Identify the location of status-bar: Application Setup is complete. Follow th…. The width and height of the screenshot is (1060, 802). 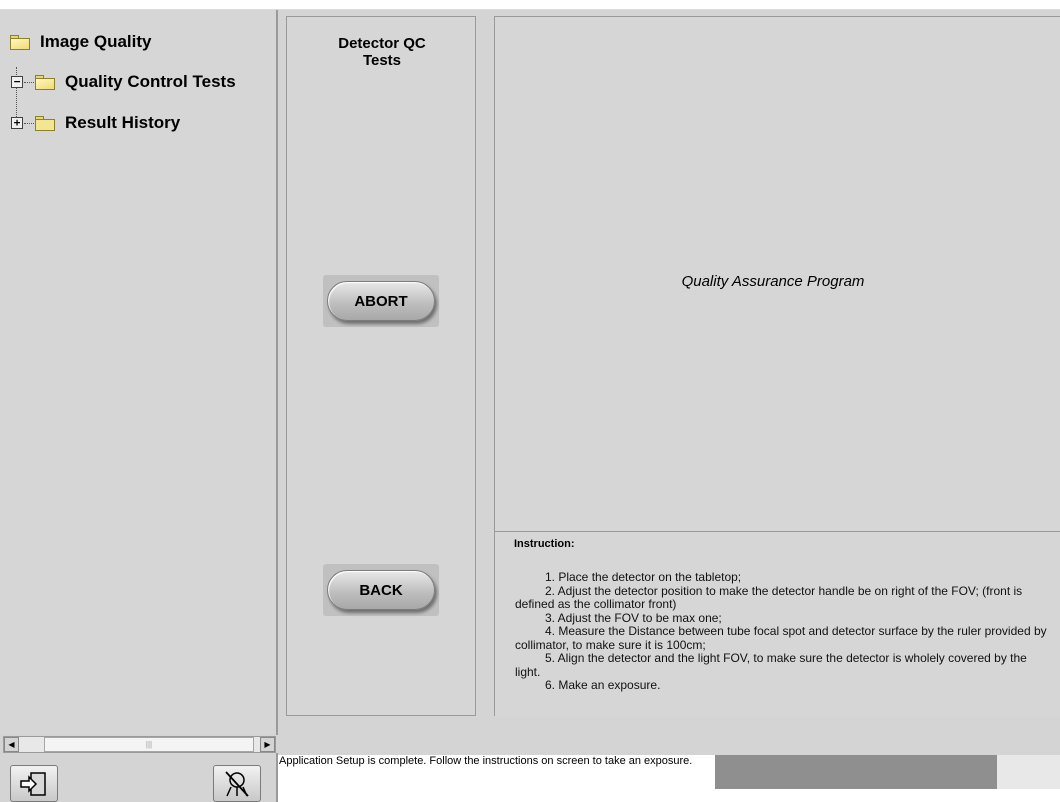
(669, 768).